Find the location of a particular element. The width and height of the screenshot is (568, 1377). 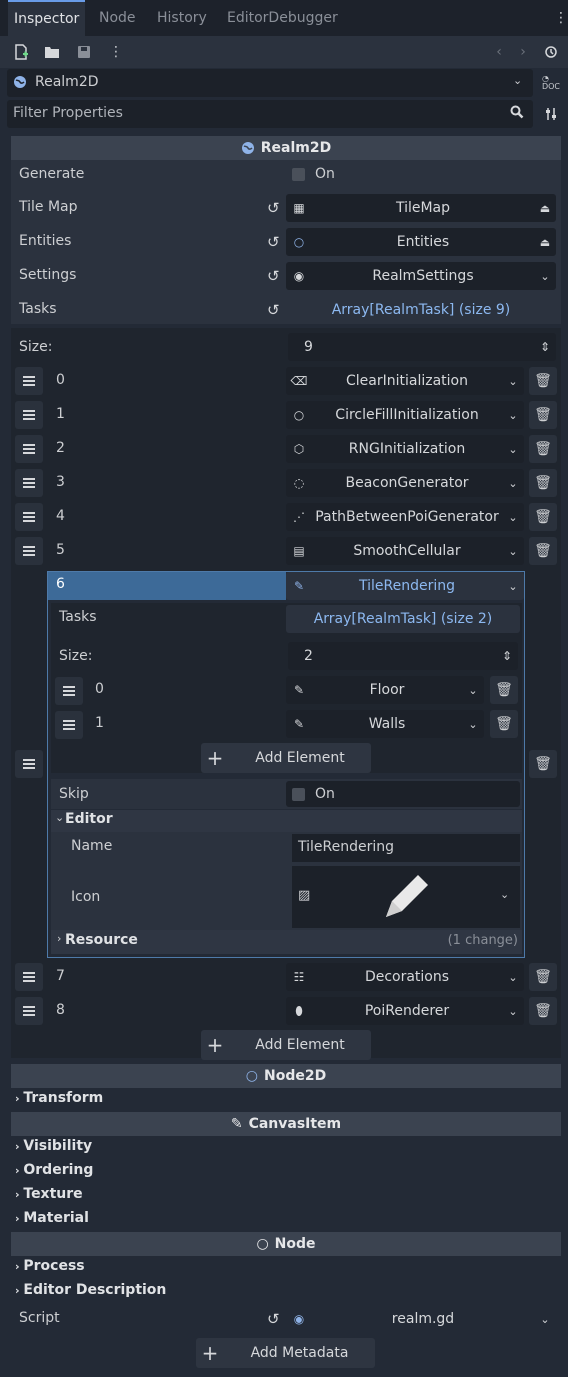

element-6-resource: ✎ TileRendering ⌄ is located at coordinates (405, 586).